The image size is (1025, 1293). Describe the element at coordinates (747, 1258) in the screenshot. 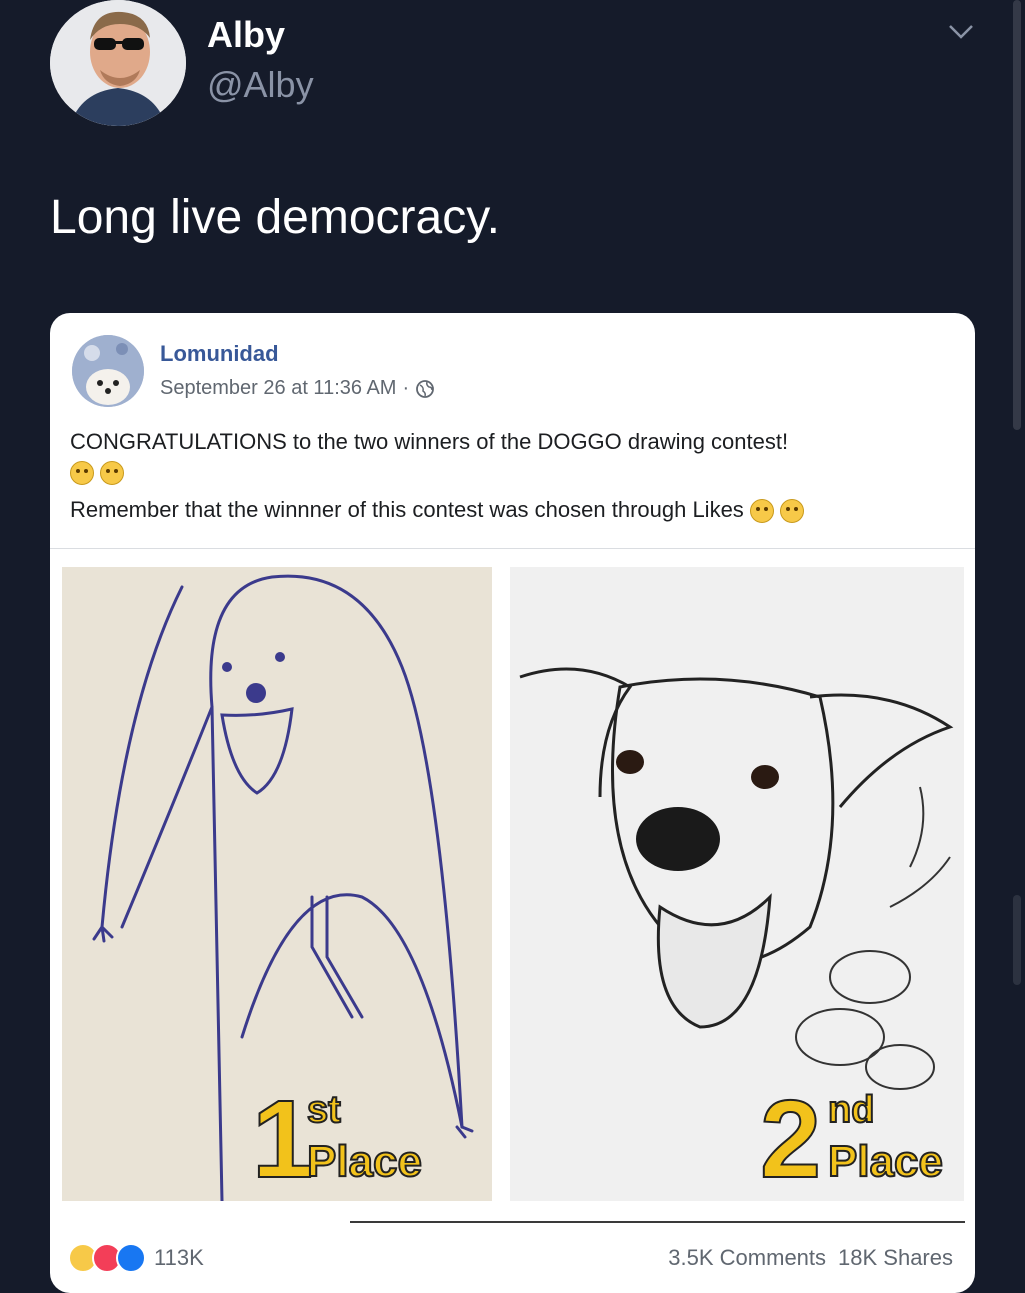

I see `comments-count: 3.5K Comments` at that location.